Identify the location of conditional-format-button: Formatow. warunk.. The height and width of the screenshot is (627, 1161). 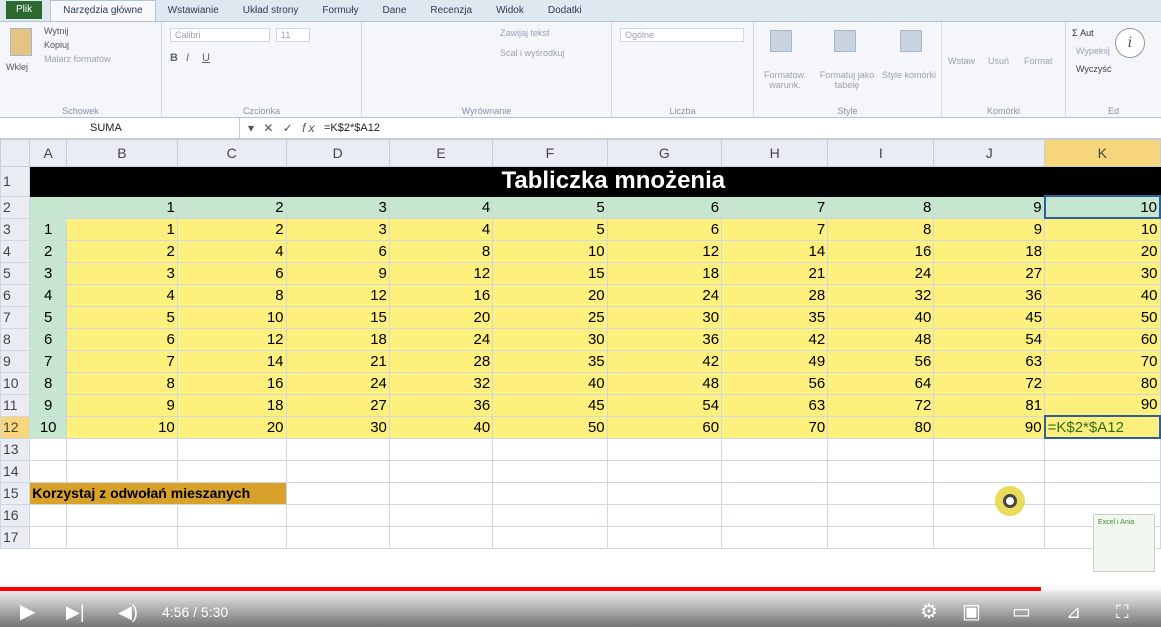
(785, 80).